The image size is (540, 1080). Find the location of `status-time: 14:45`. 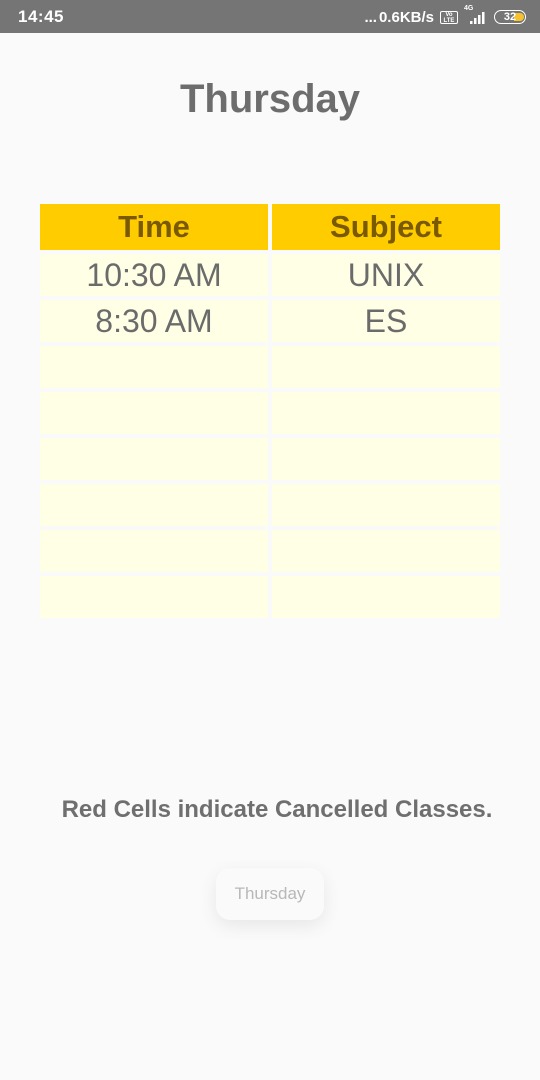

status-time: 14:45 is located at coordinates (41, 16).